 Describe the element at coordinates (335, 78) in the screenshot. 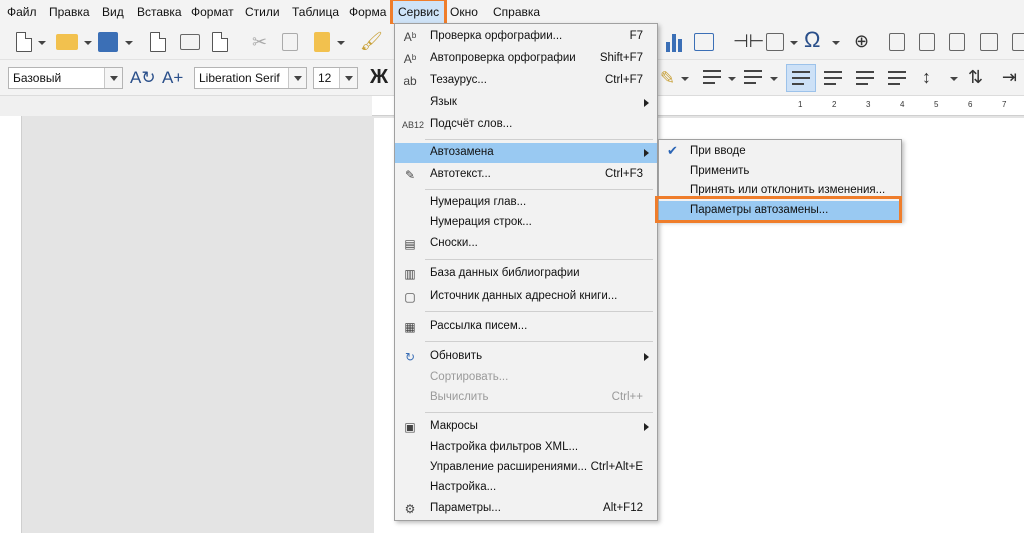

I see `font-size-combo: 12` at that location.